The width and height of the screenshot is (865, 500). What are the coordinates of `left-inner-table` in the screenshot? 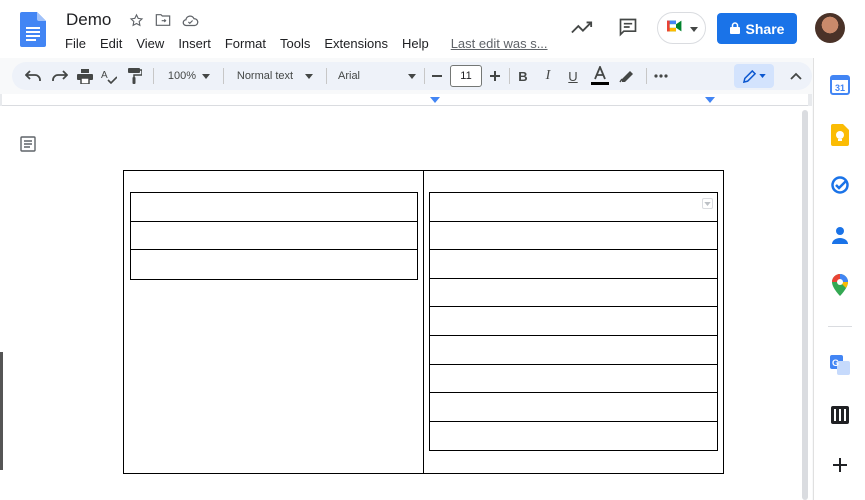 It's located at (274, 236).